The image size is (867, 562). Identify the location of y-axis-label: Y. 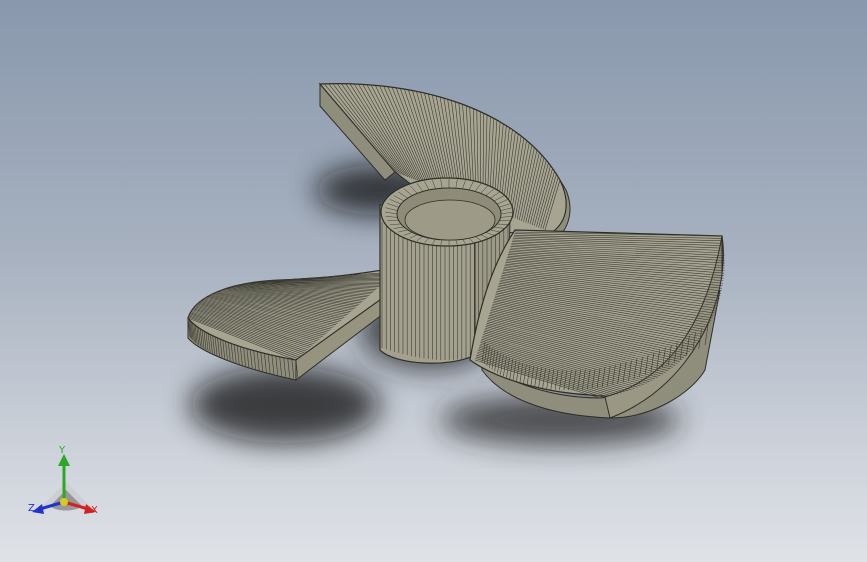
(62, 450).